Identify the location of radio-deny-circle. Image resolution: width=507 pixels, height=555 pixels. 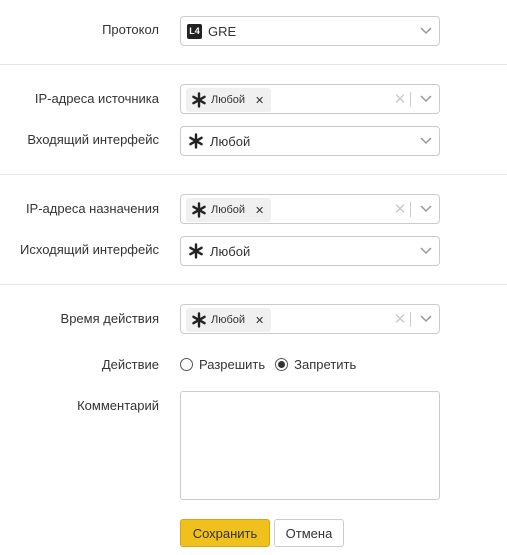
(282, 364).